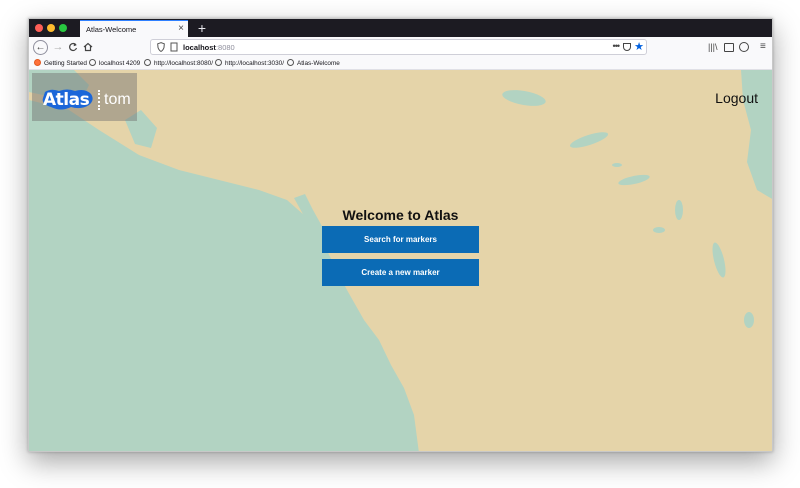 The height and width of the screenshot is (488, 800). I want to click on tab-atlas-welcome: Atlas-Welcome ×, so click(134, 28).